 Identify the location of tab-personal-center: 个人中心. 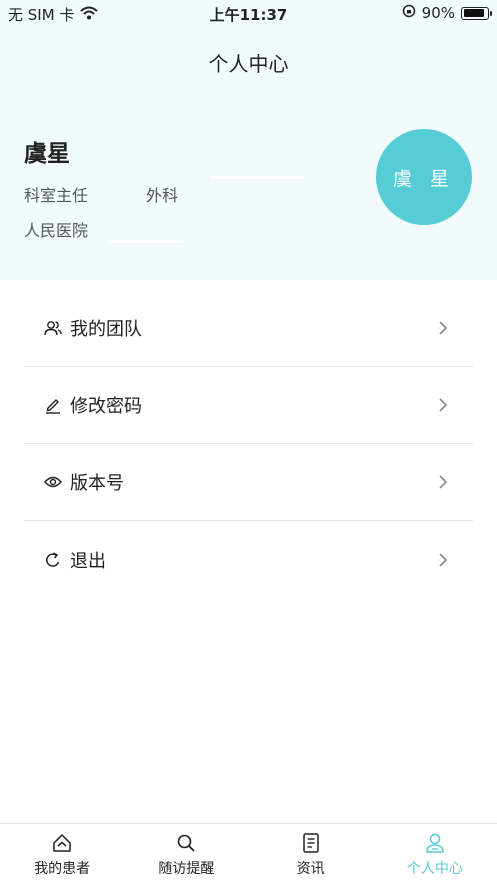
(435, 853).